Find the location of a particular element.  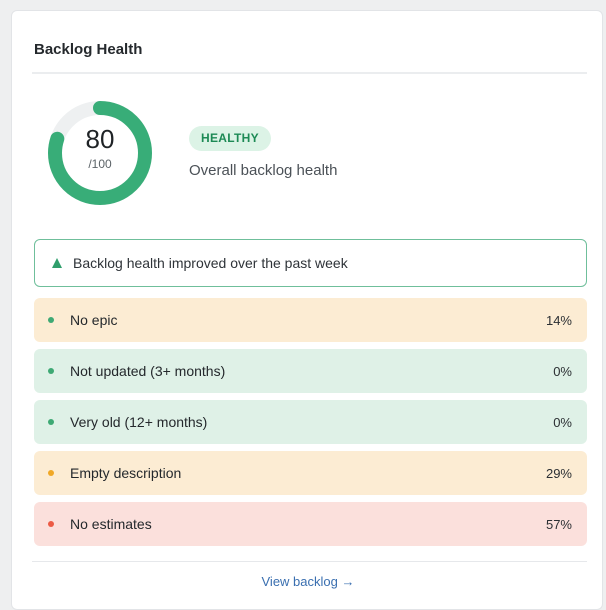

metric-label: No estimates is located at coordinates (111, 524).